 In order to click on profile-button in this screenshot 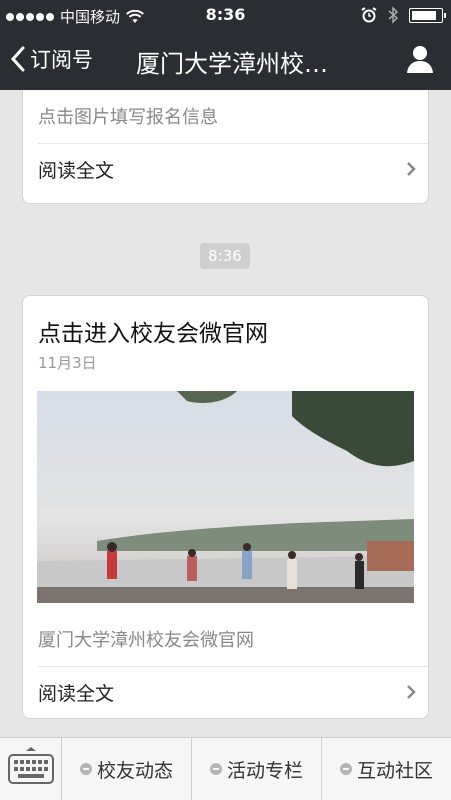, I will do `click(420, 59)`.